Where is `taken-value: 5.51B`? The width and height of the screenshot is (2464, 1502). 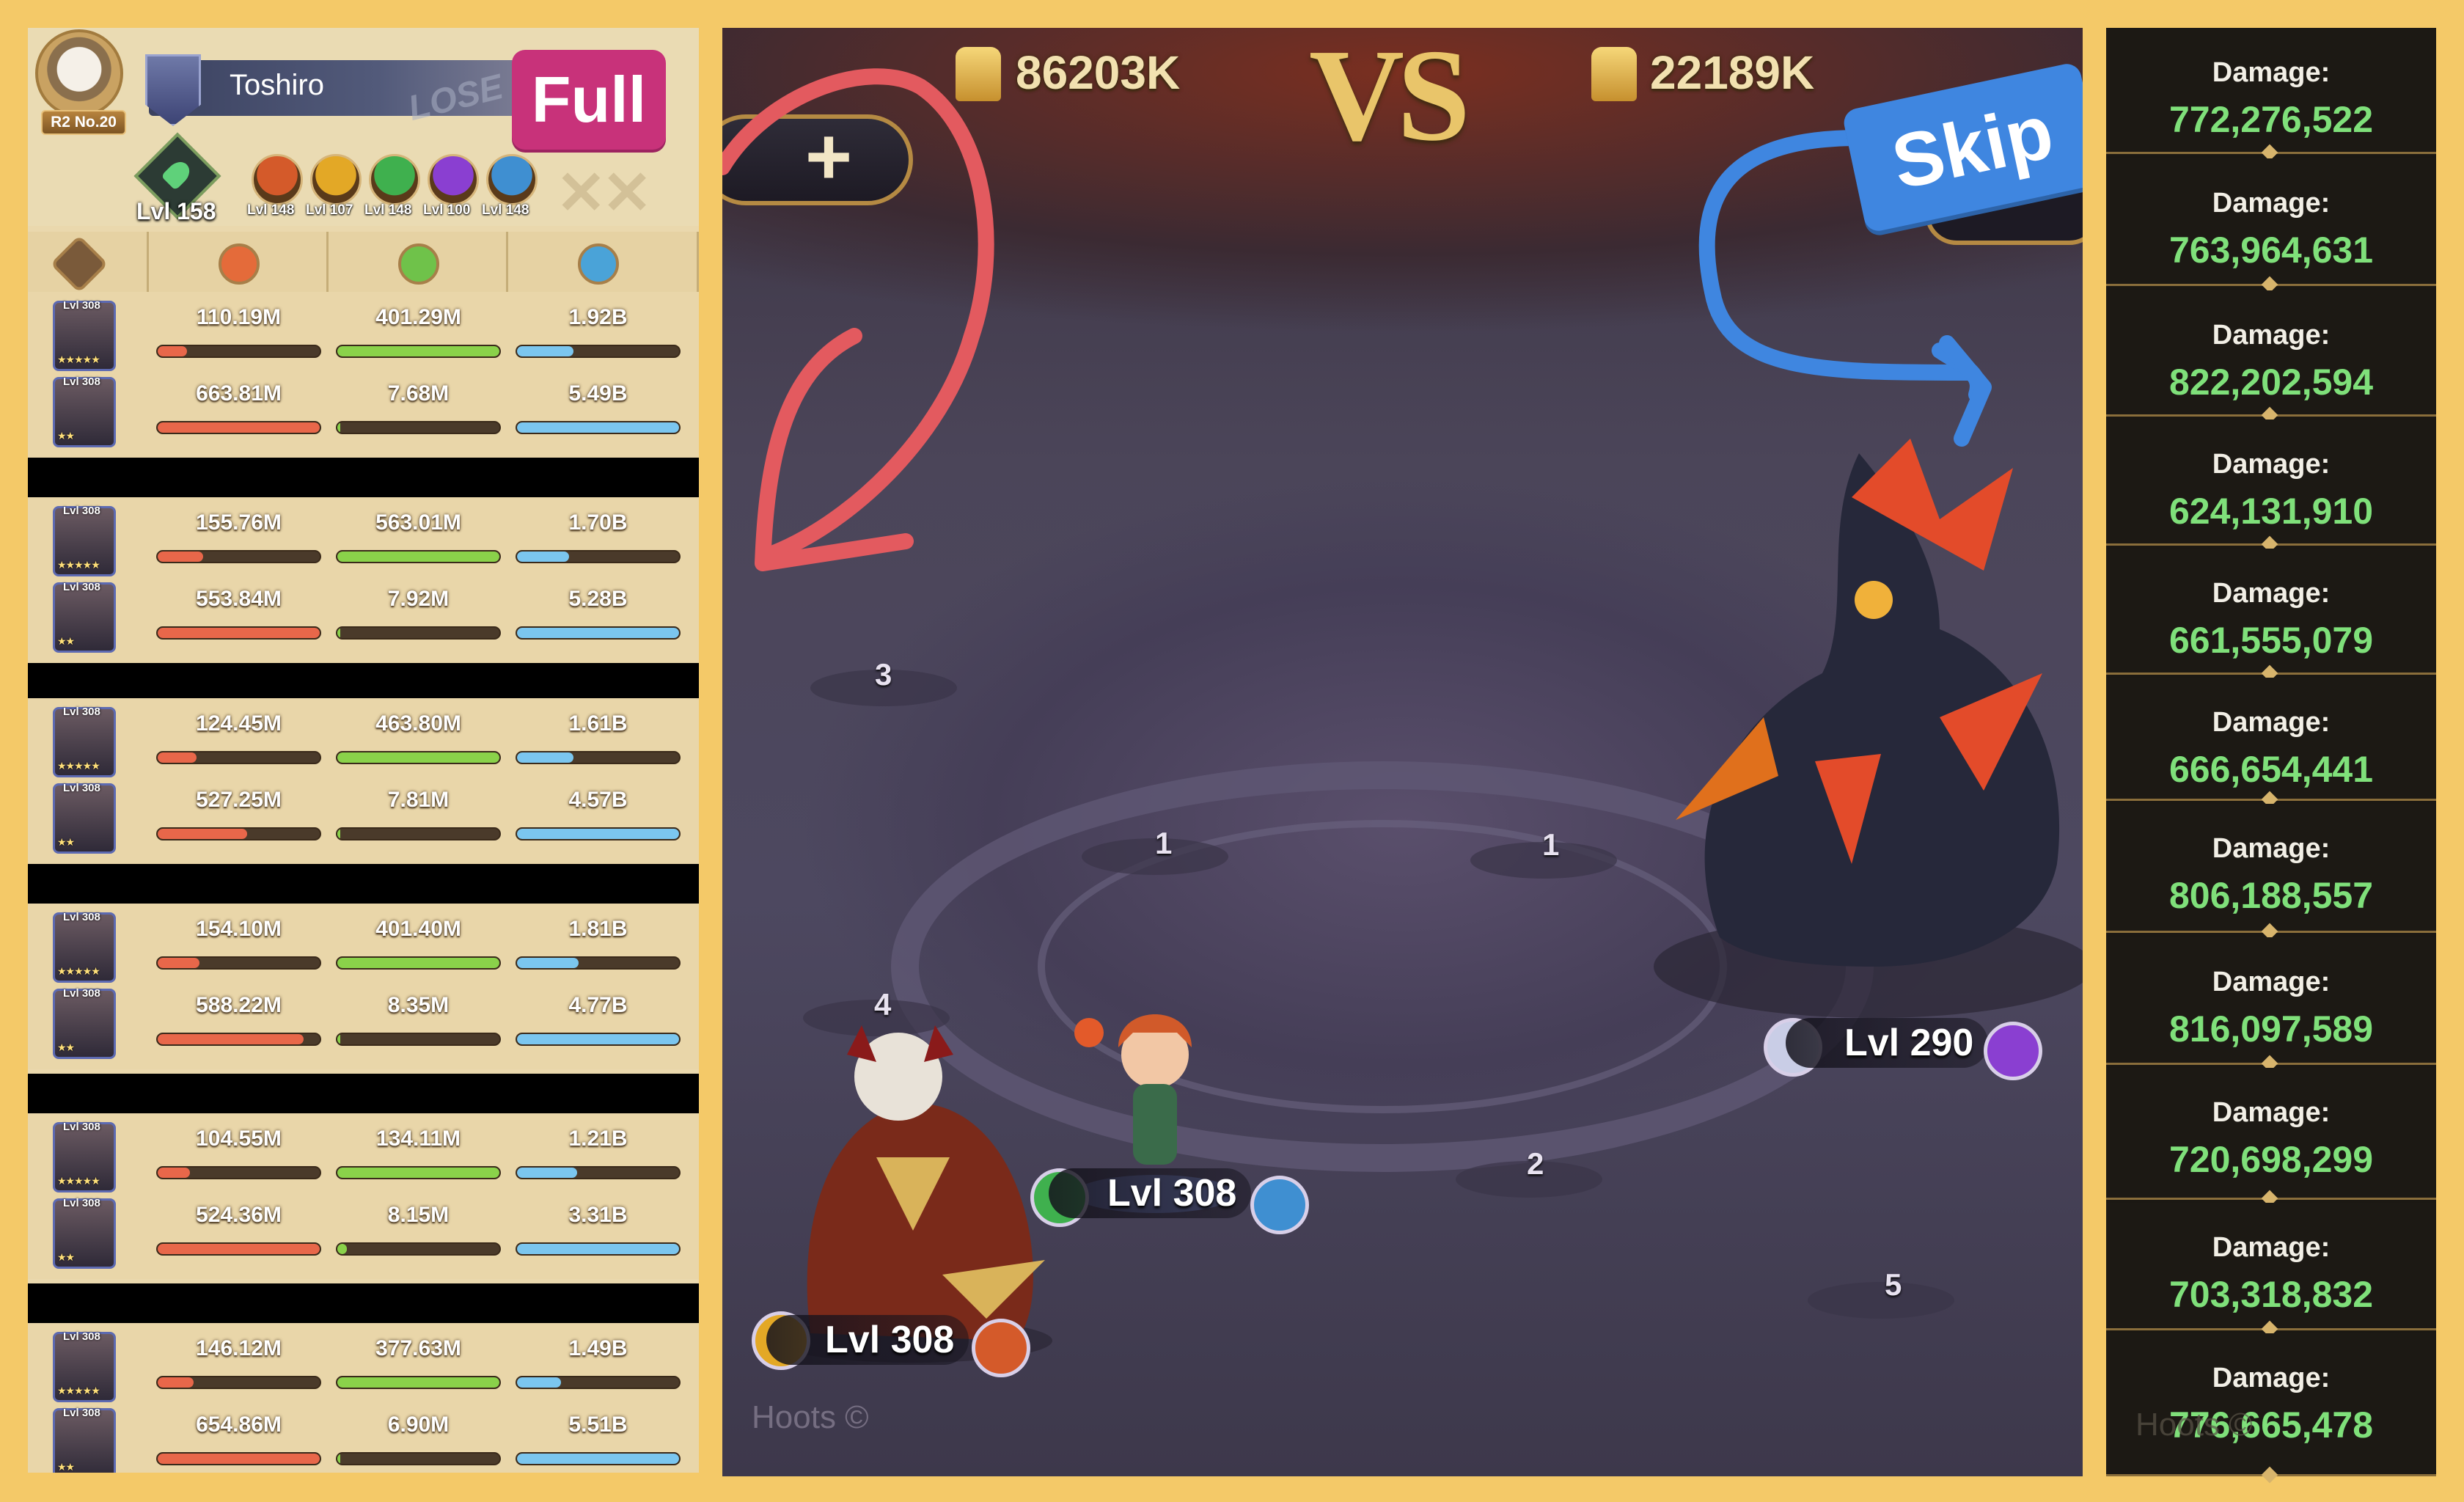 taken-value: 5.51B is located at coordinates (598, 1425).